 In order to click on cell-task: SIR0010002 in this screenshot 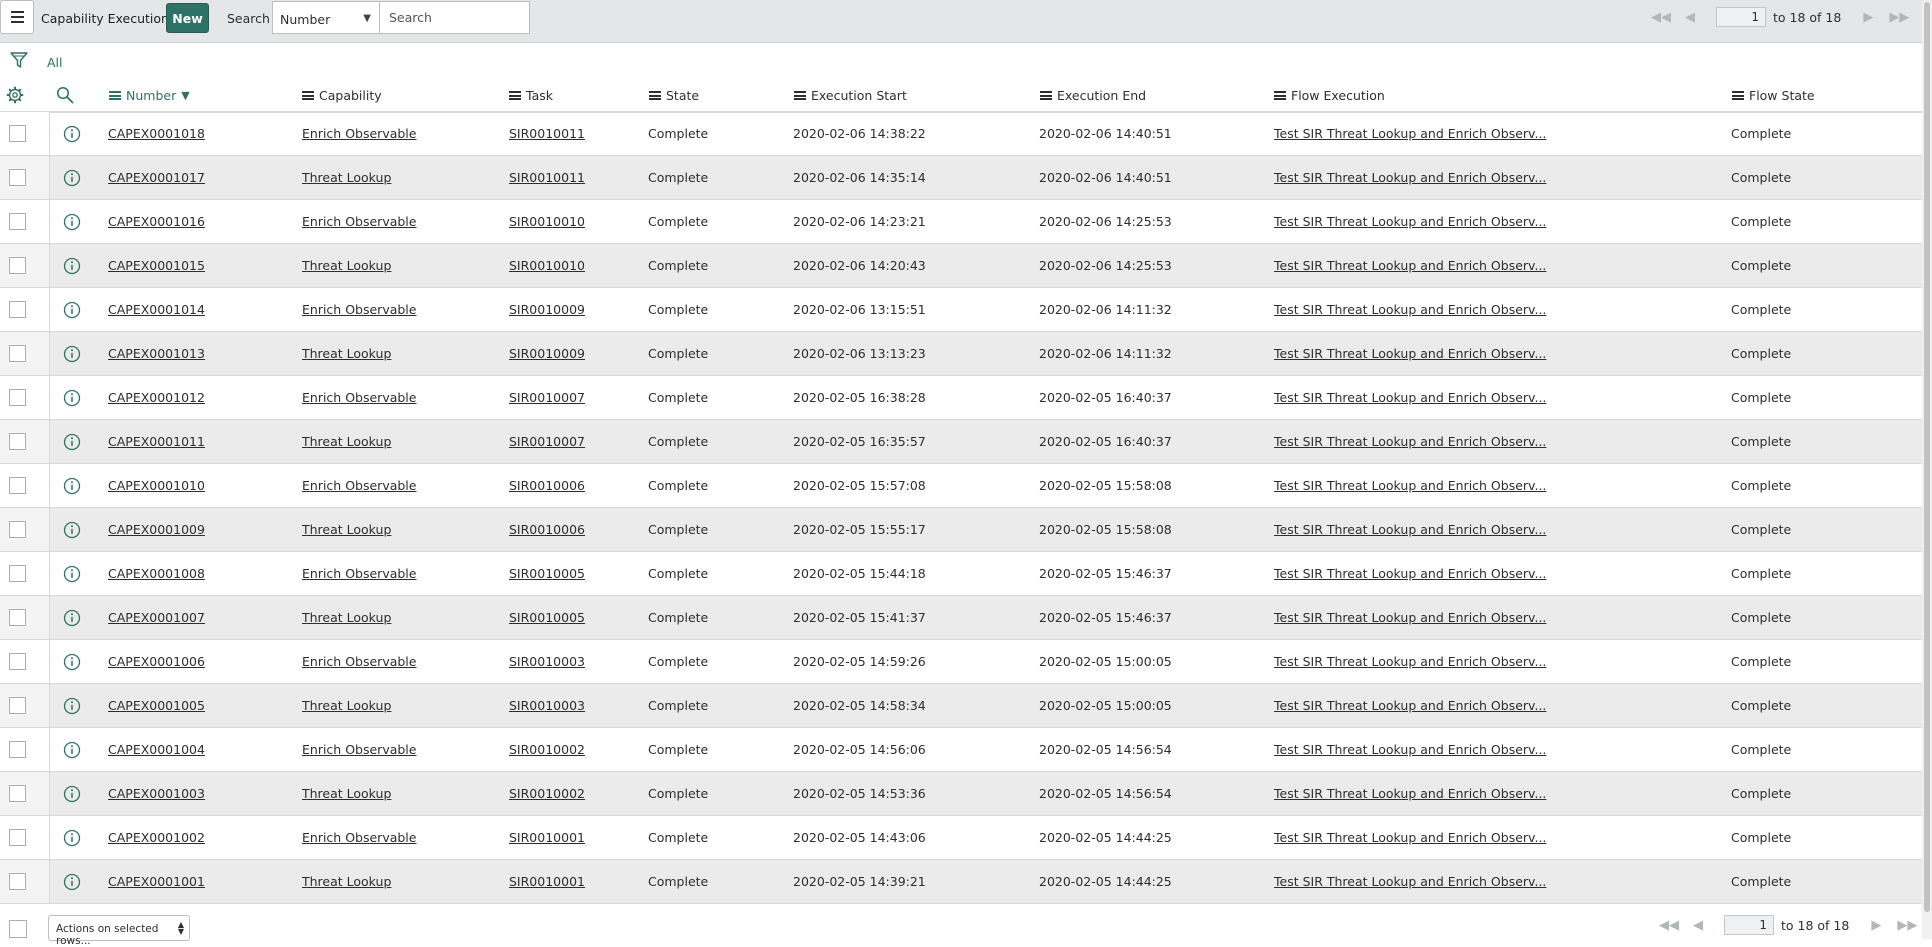, I will do `click(547, 749)`.